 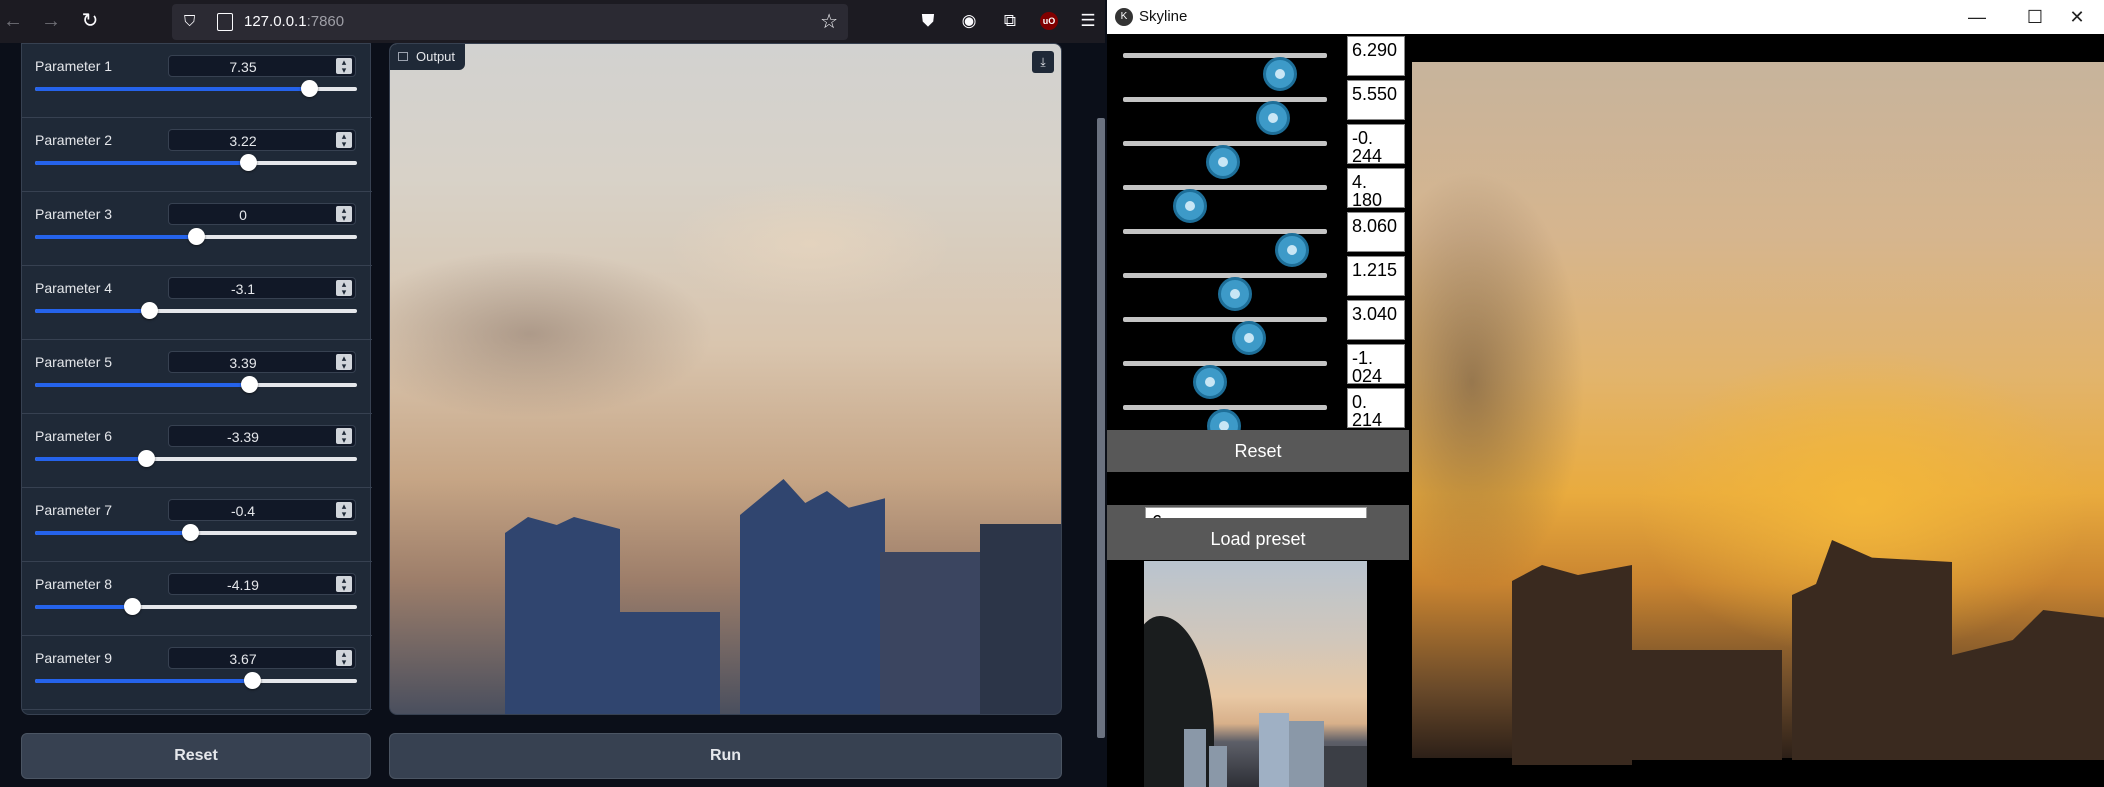 What do you see at coordinates (829, 22) in the screenshot?
I see `bookmark-star-icon: ☆` at bounding box center [829, 22].